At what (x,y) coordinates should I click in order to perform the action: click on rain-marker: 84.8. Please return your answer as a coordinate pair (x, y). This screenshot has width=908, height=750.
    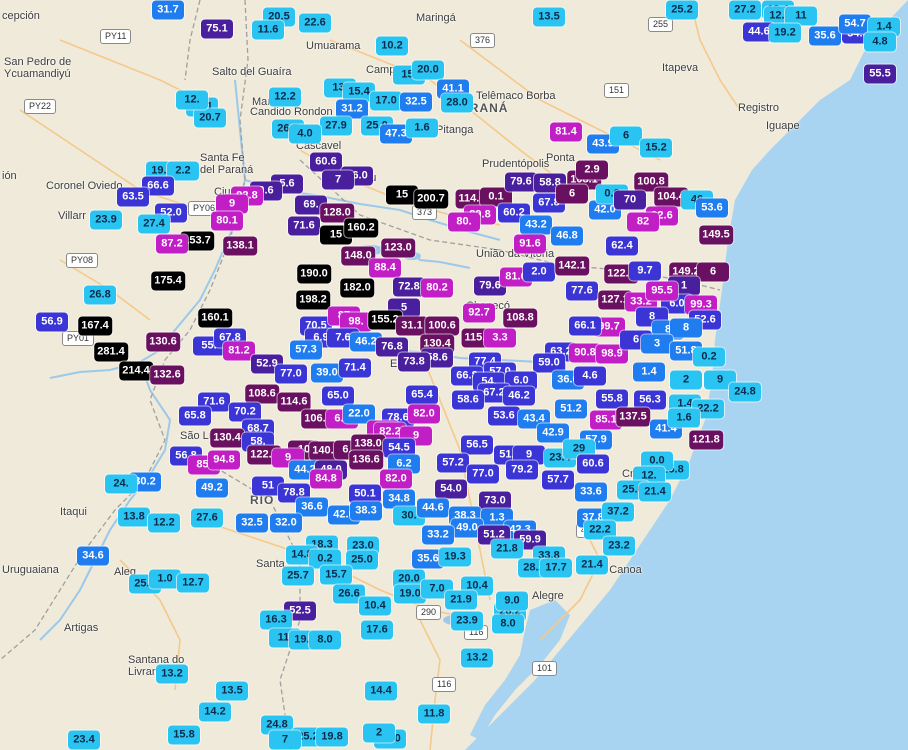
    Looking at the image, I should click on (326, 479).